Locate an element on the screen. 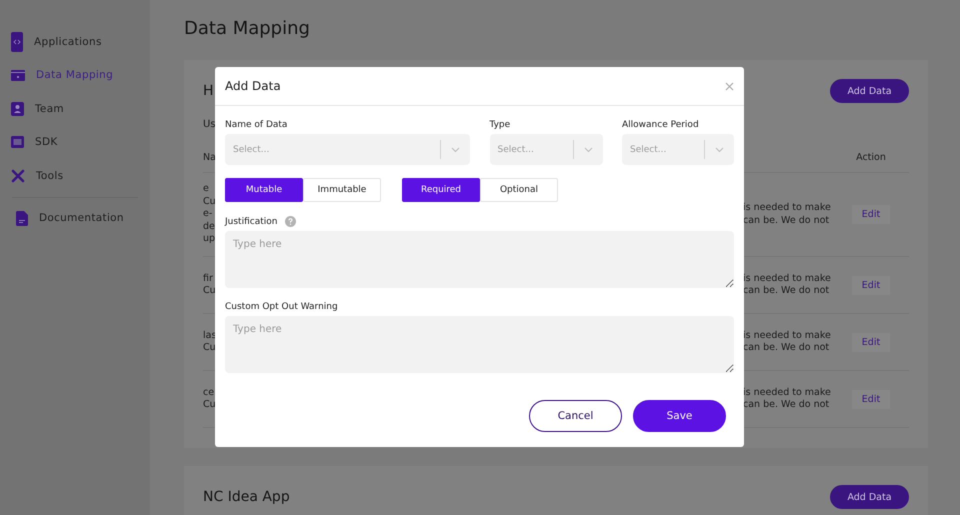 This screenshot has height=515, width=960. table-cell-text: de is located at coordinates (209, 227).